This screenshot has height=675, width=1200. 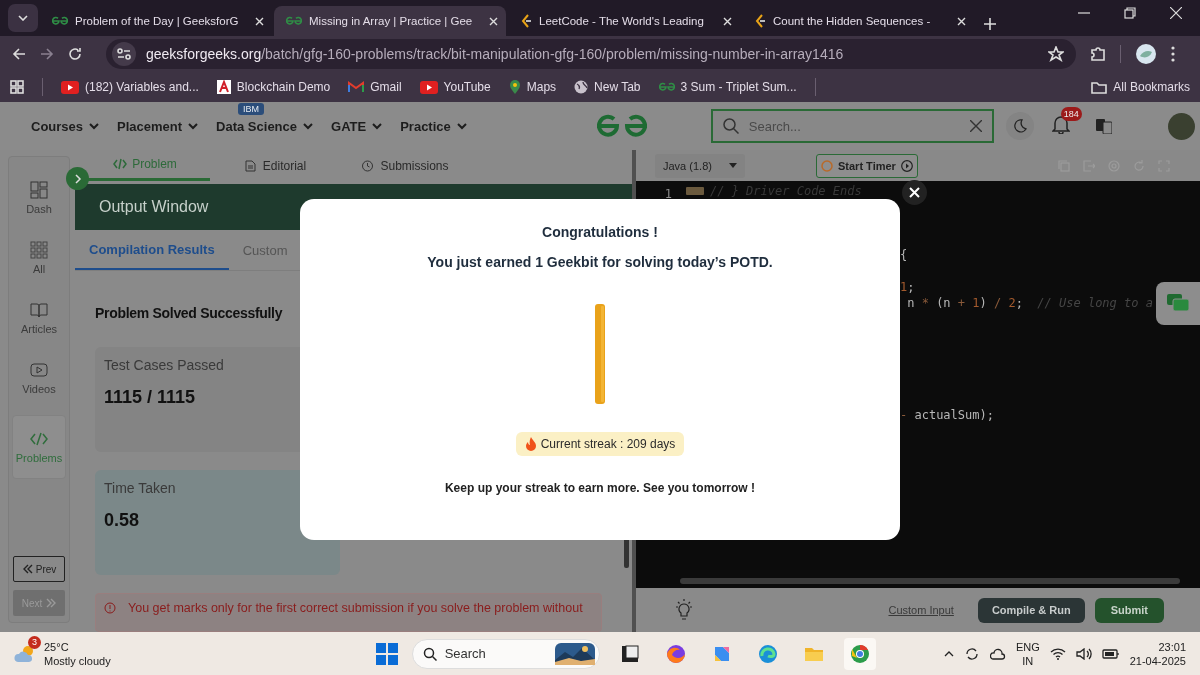 I want to click on theme-toggle, so click(x=1019, y=126).